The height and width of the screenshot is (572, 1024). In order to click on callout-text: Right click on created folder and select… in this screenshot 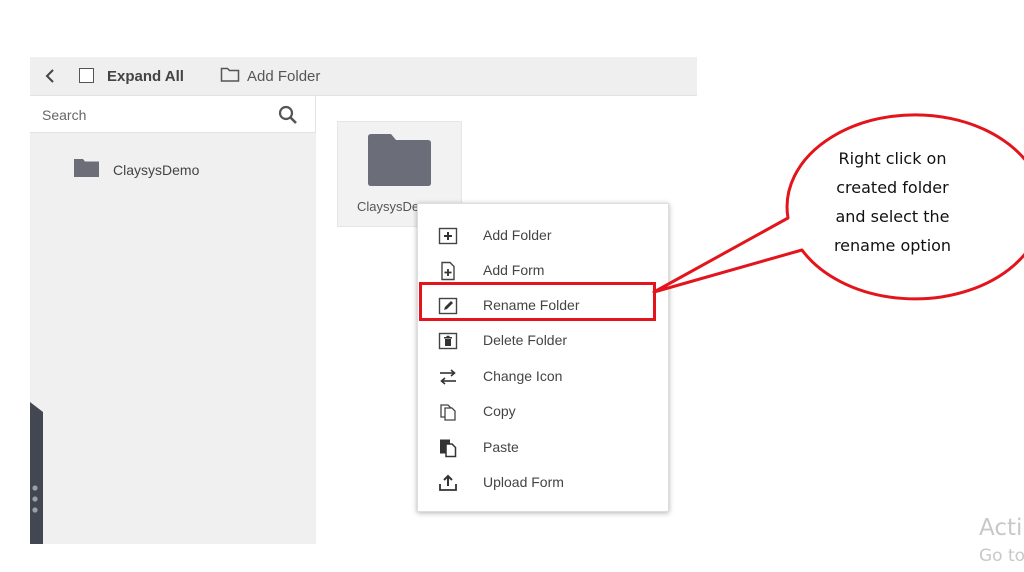, I will do `click(892, 202)`.